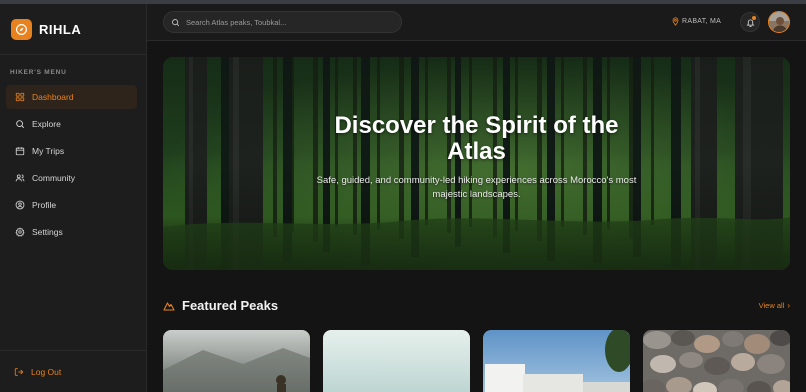 This screenshot has height=392, width=806. Describe the element at coordinates (702, 21) in the screenshot. I see `location-label: RABAT, MA` at that location.